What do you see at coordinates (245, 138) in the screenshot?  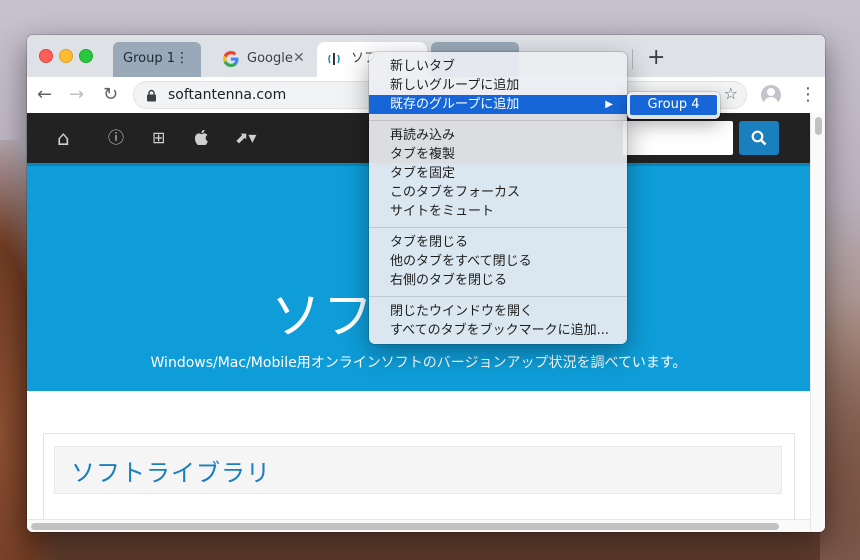 I see `external-link-icon: ⬈▾` at bounding box center [245, 138].